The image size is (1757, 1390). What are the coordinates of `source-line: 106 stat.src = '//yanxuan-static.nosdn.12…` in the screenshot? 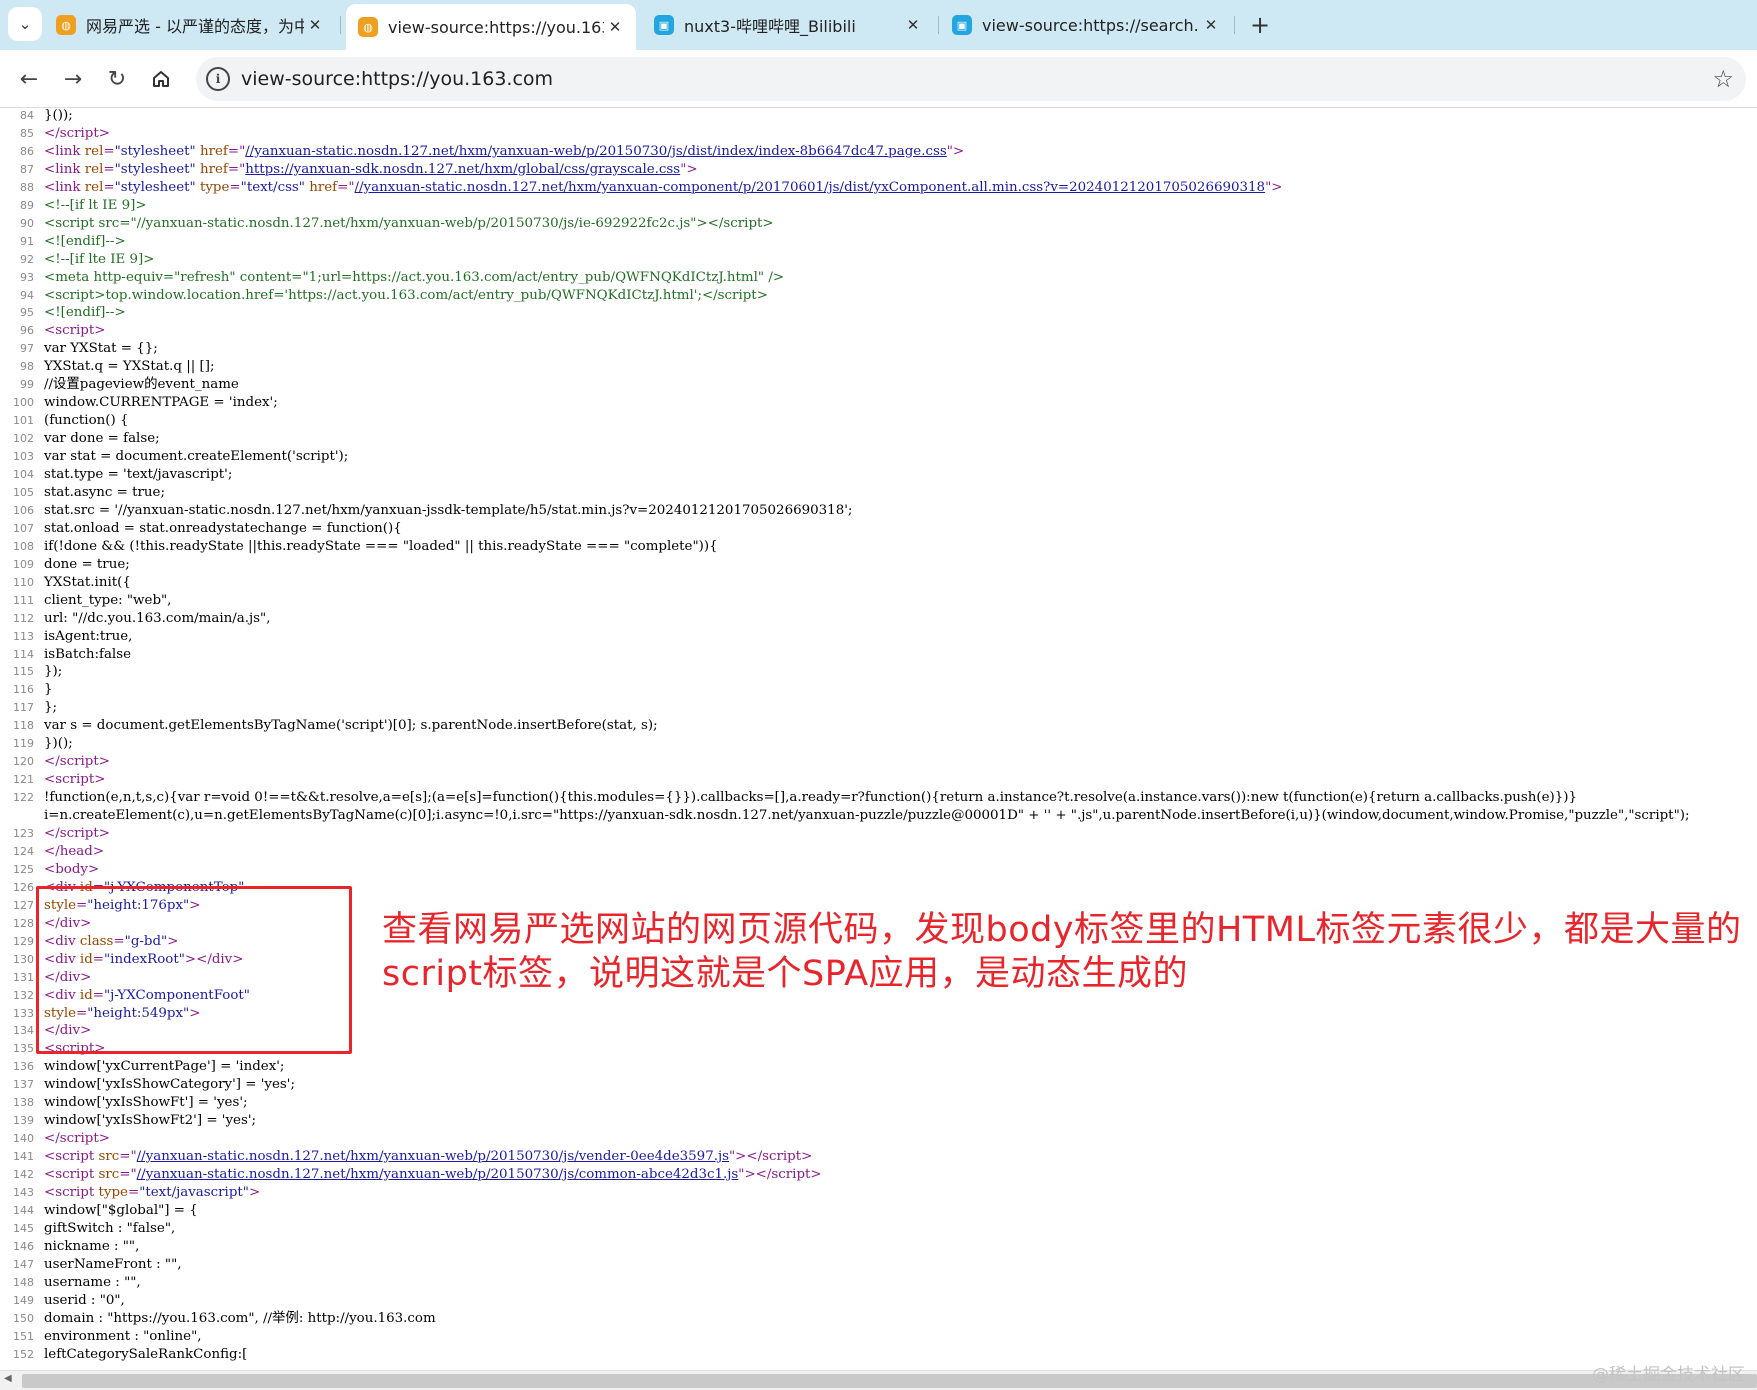 It's located at (878, 511).